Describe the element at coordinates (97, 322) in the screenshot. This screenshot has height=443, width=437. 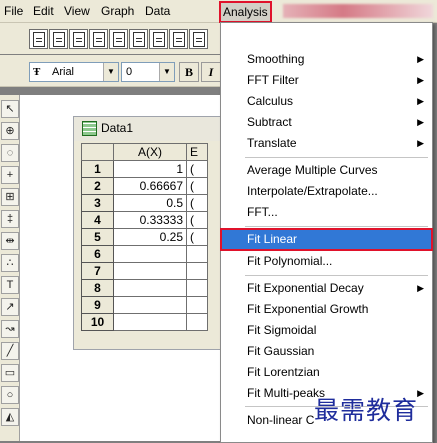
I see `row-header: 10` at that location.